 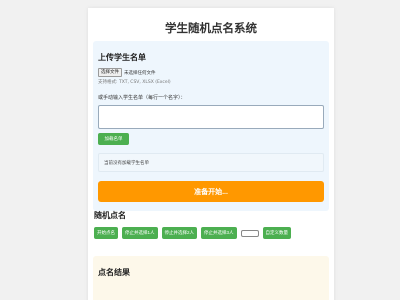 What do you see at coordinates (277, 233) in the screenshot?
I see `custom-count-button: 自定义数量` at bounding box center [277, 233].